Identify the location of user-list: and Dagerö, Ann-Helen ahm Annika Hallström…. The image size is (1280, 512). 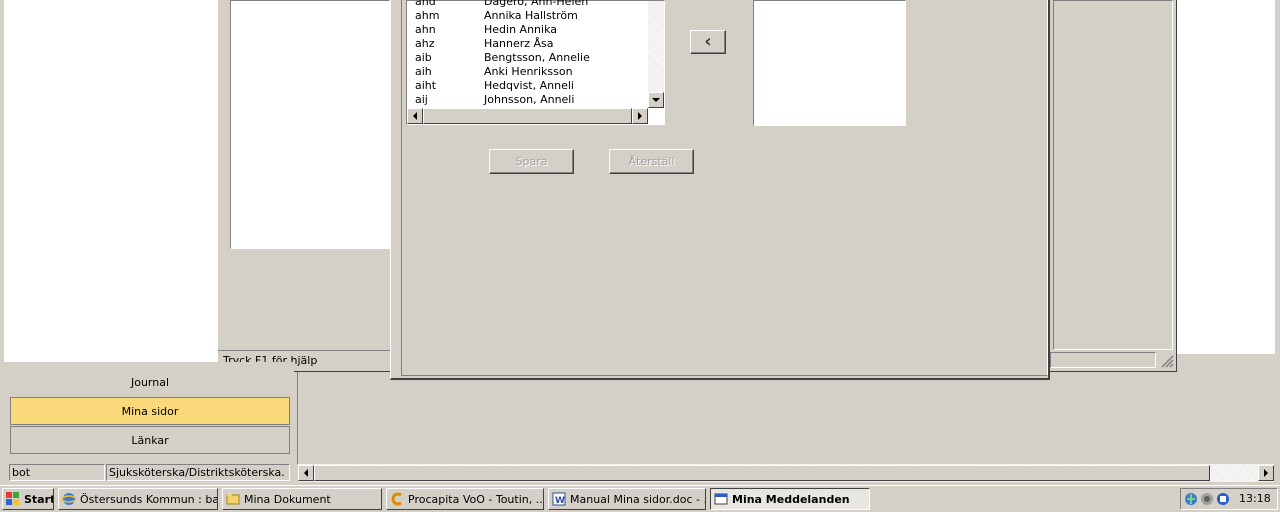
(535, 62).